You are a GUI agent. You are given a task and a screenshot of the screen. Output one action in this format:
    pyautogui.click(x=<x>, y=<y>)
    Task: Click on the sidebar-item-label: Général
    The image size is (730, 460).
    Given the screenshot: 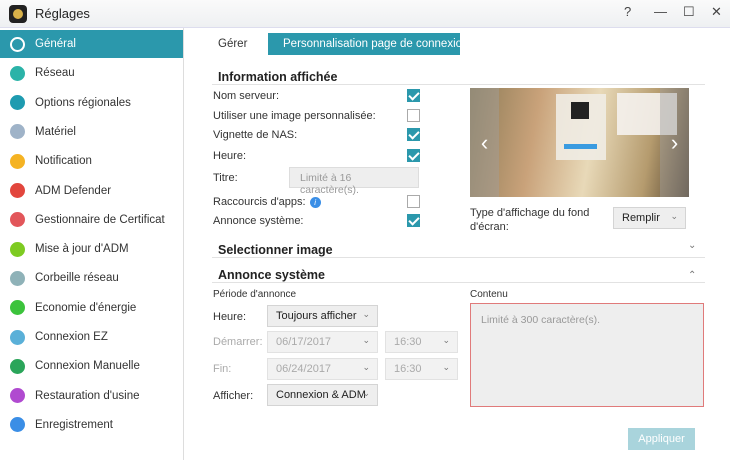 What is the action you would take?
    pyautogui.click(x=55, y=44)
    